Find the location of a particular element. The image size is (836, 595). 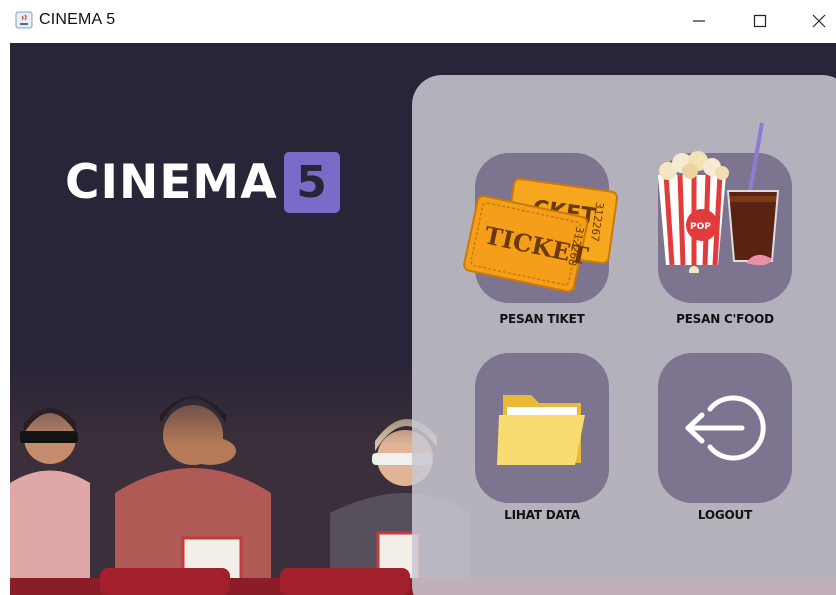

logout-icon is located at coordinates (725, 428).